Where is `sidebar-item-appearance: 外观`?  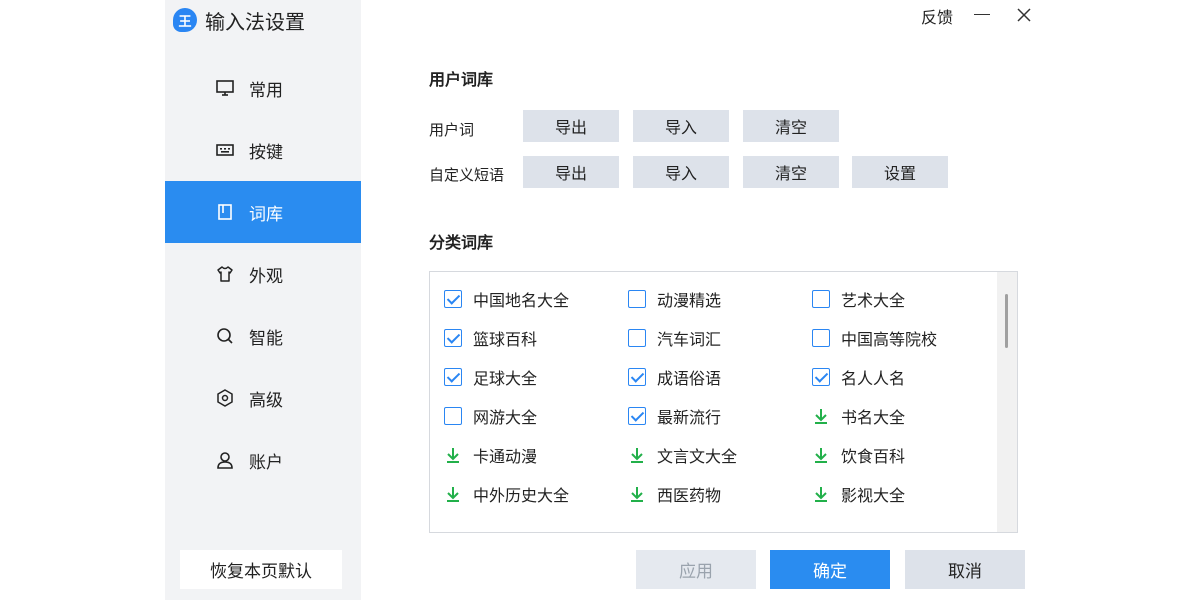 sidebar-item-appearance: 外观 is located at coordinates (263, 274).